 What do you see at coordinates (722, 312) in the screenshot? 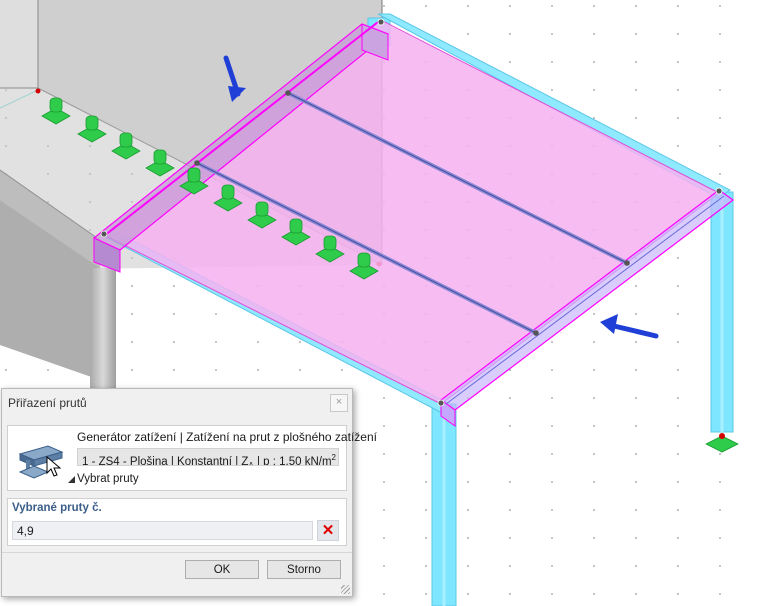
I see `column-right` at bounding box center [722, 312].